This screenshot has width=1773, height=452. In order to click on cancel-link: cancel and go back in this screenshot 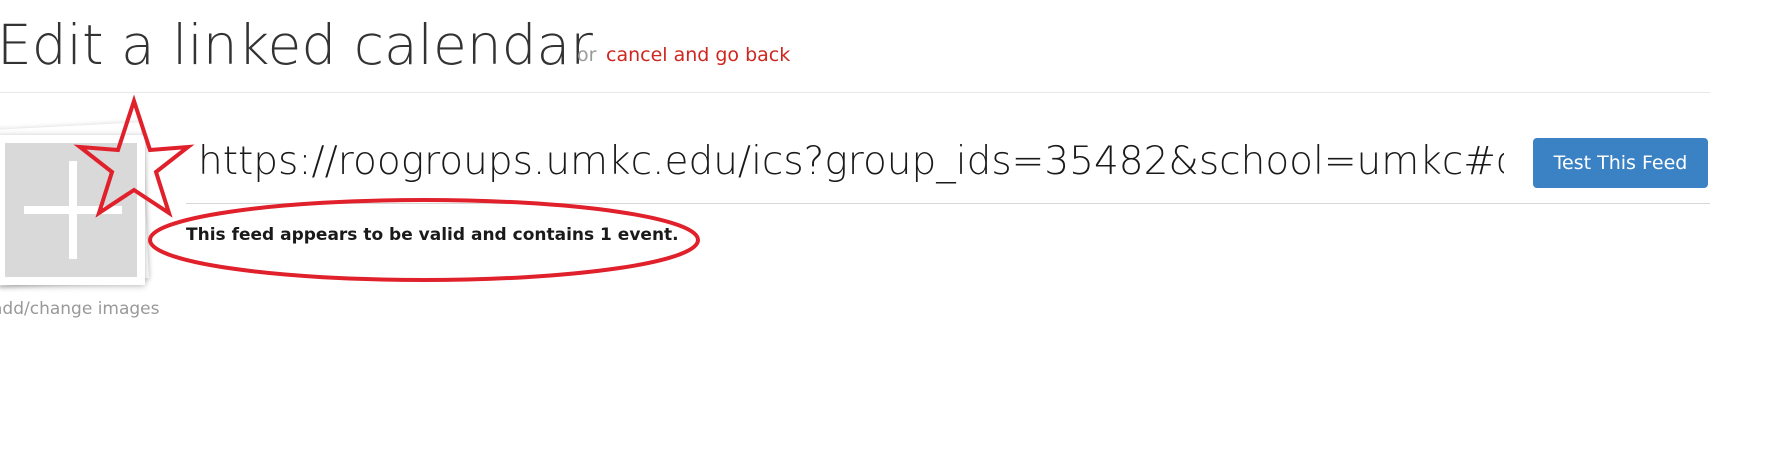, I will do `click(698, 55)`.